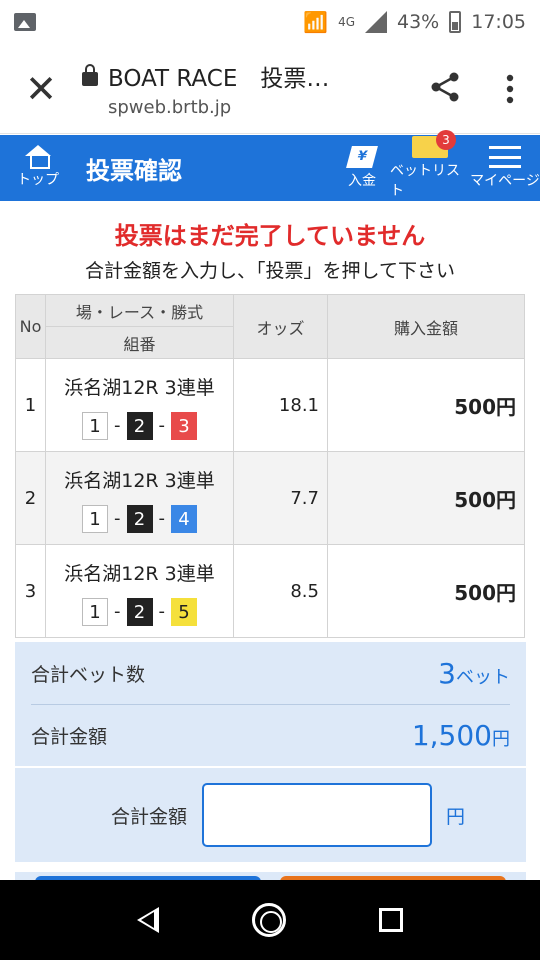 The height and width of the screenshot is (960, 540). What do you see at coordinates (38, 157) in the screenshot?
I see `home-icon` at bounding box center [38, 157].